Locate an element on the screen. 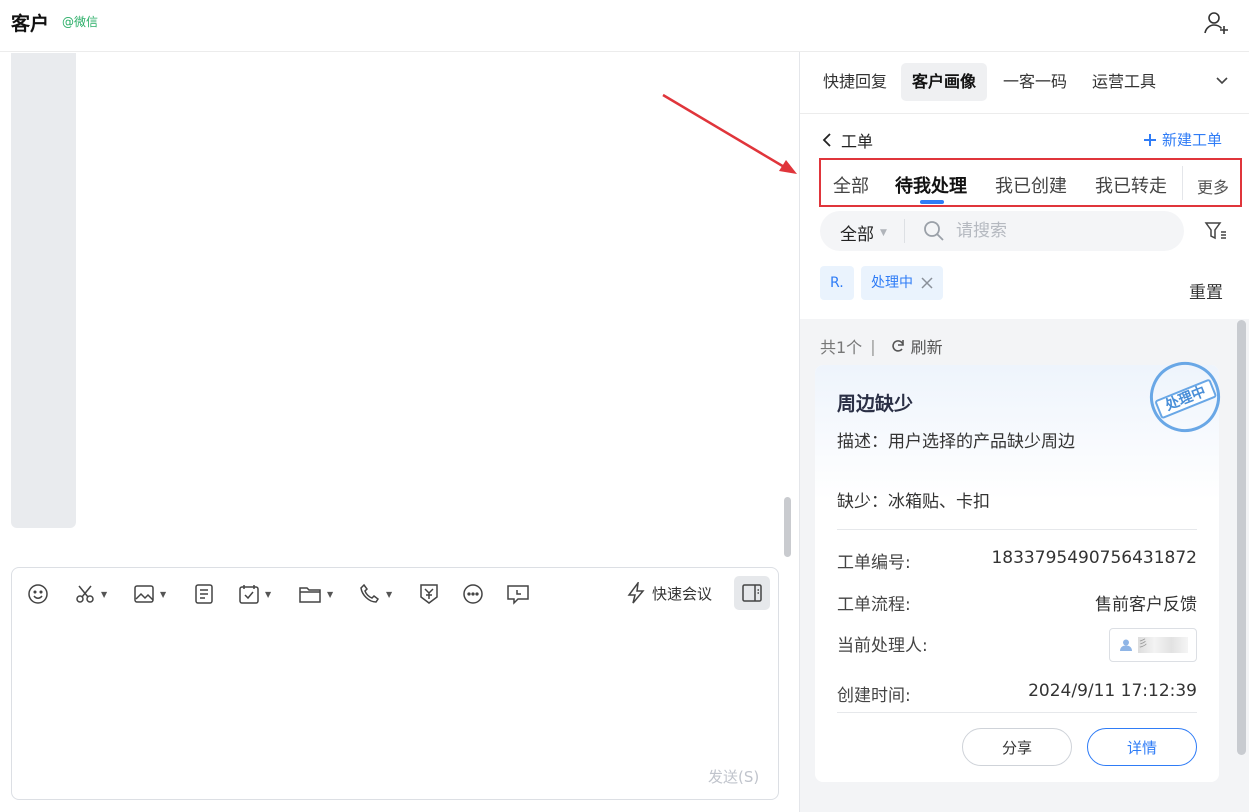  ticket-missing: 缺少：冰箱贴、卡扣 is located at coordinates (913, 499).